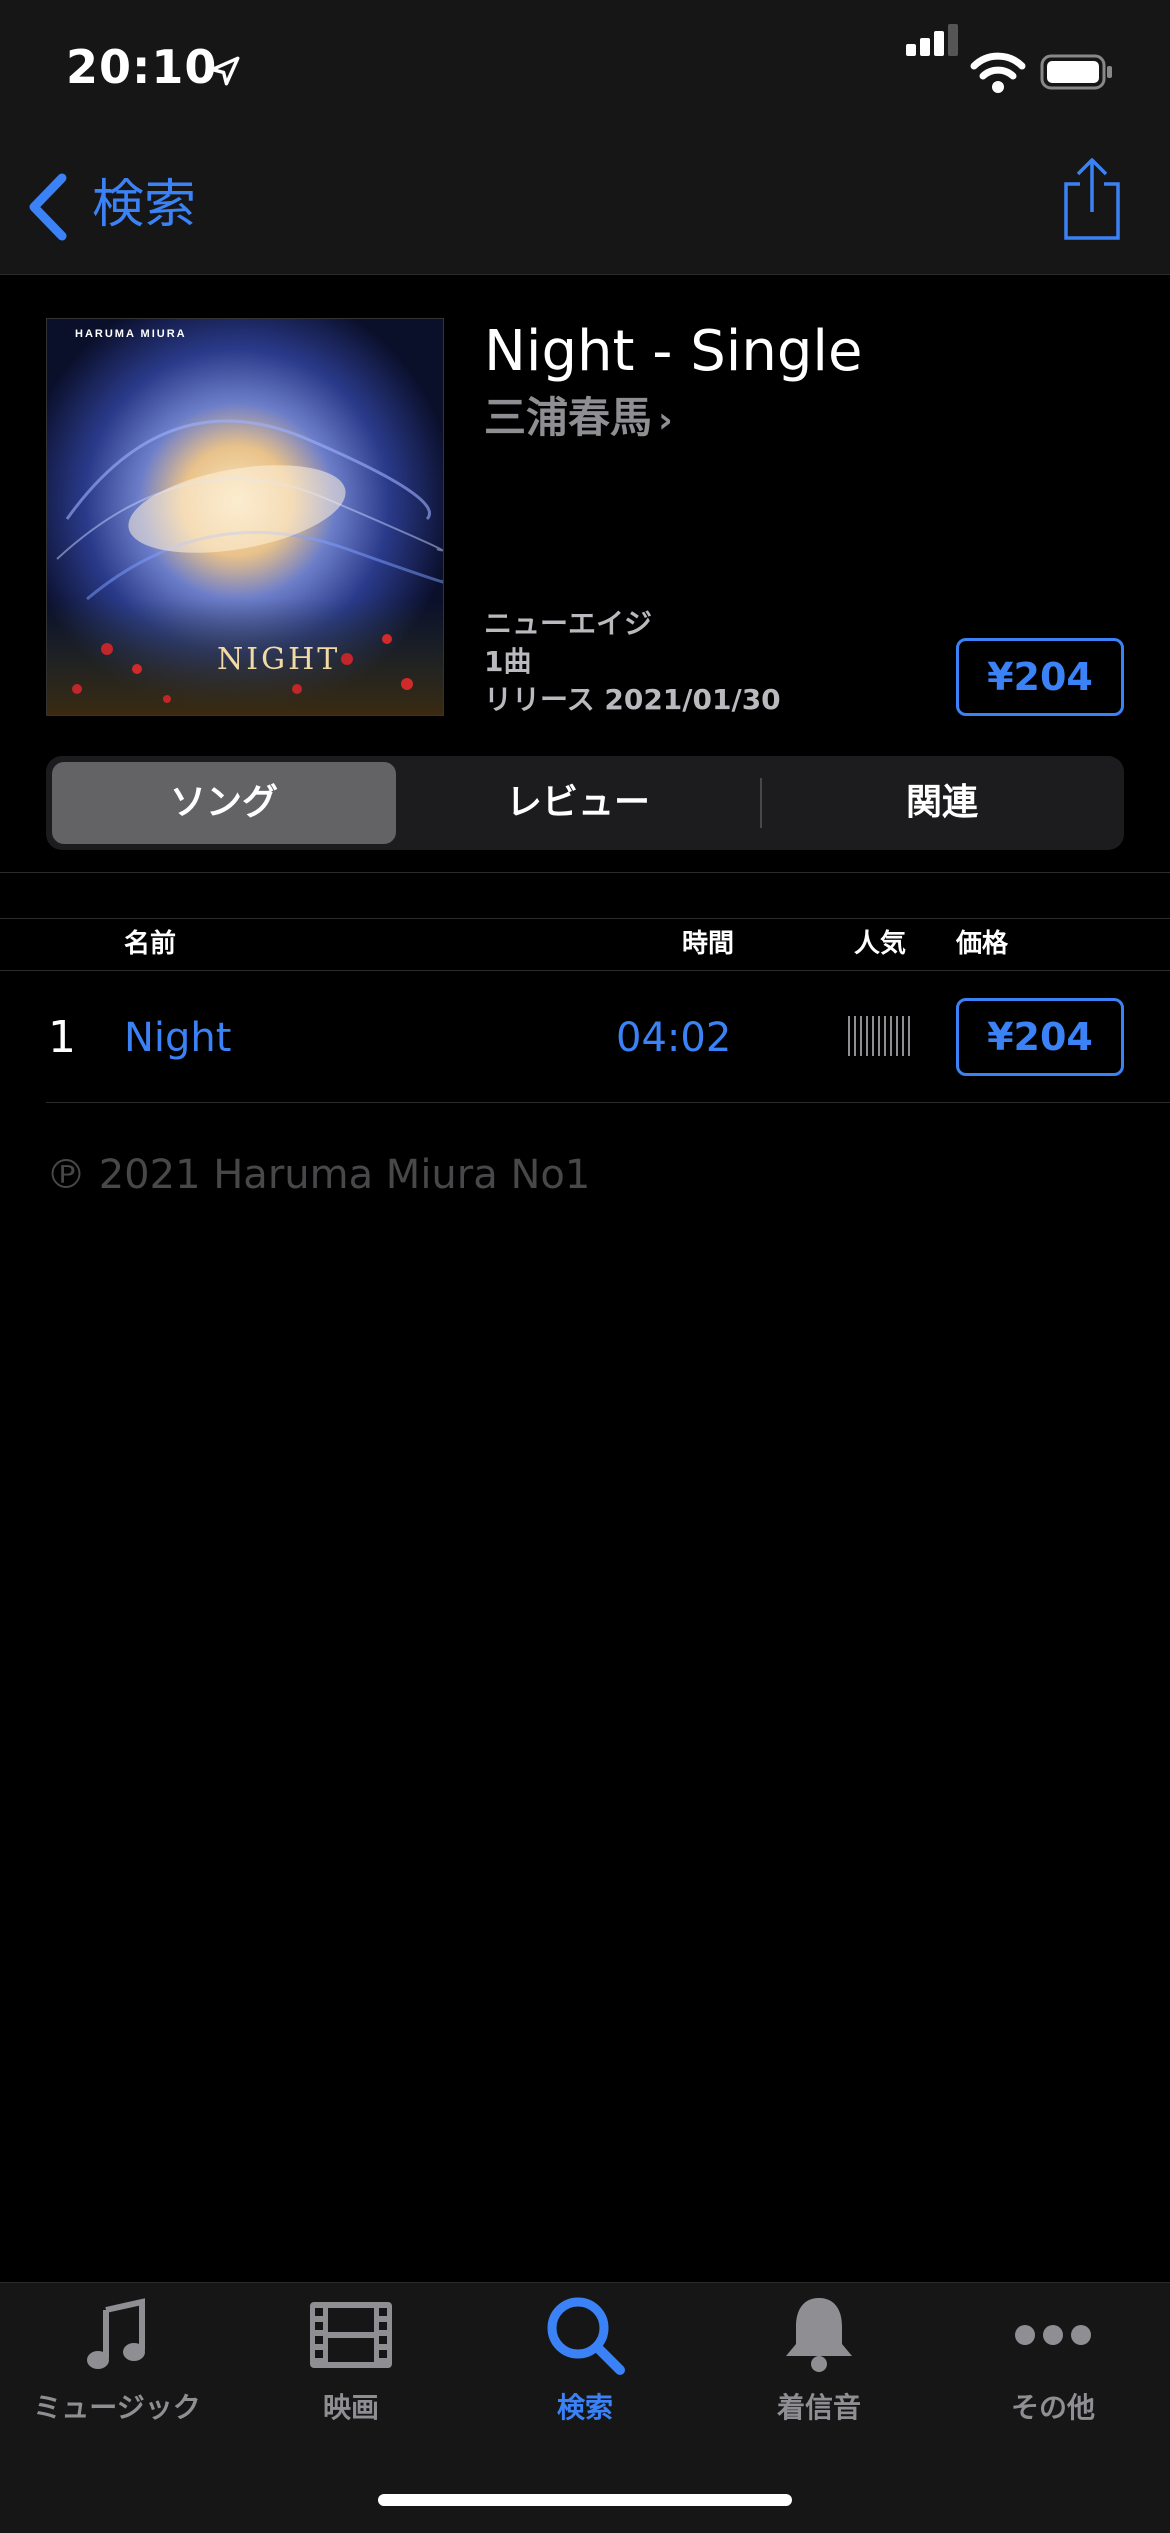  What do you see at coordinates (142, 67) in the screenshot?
I see `status-time: 20:10` at bounding box center [142, 67].